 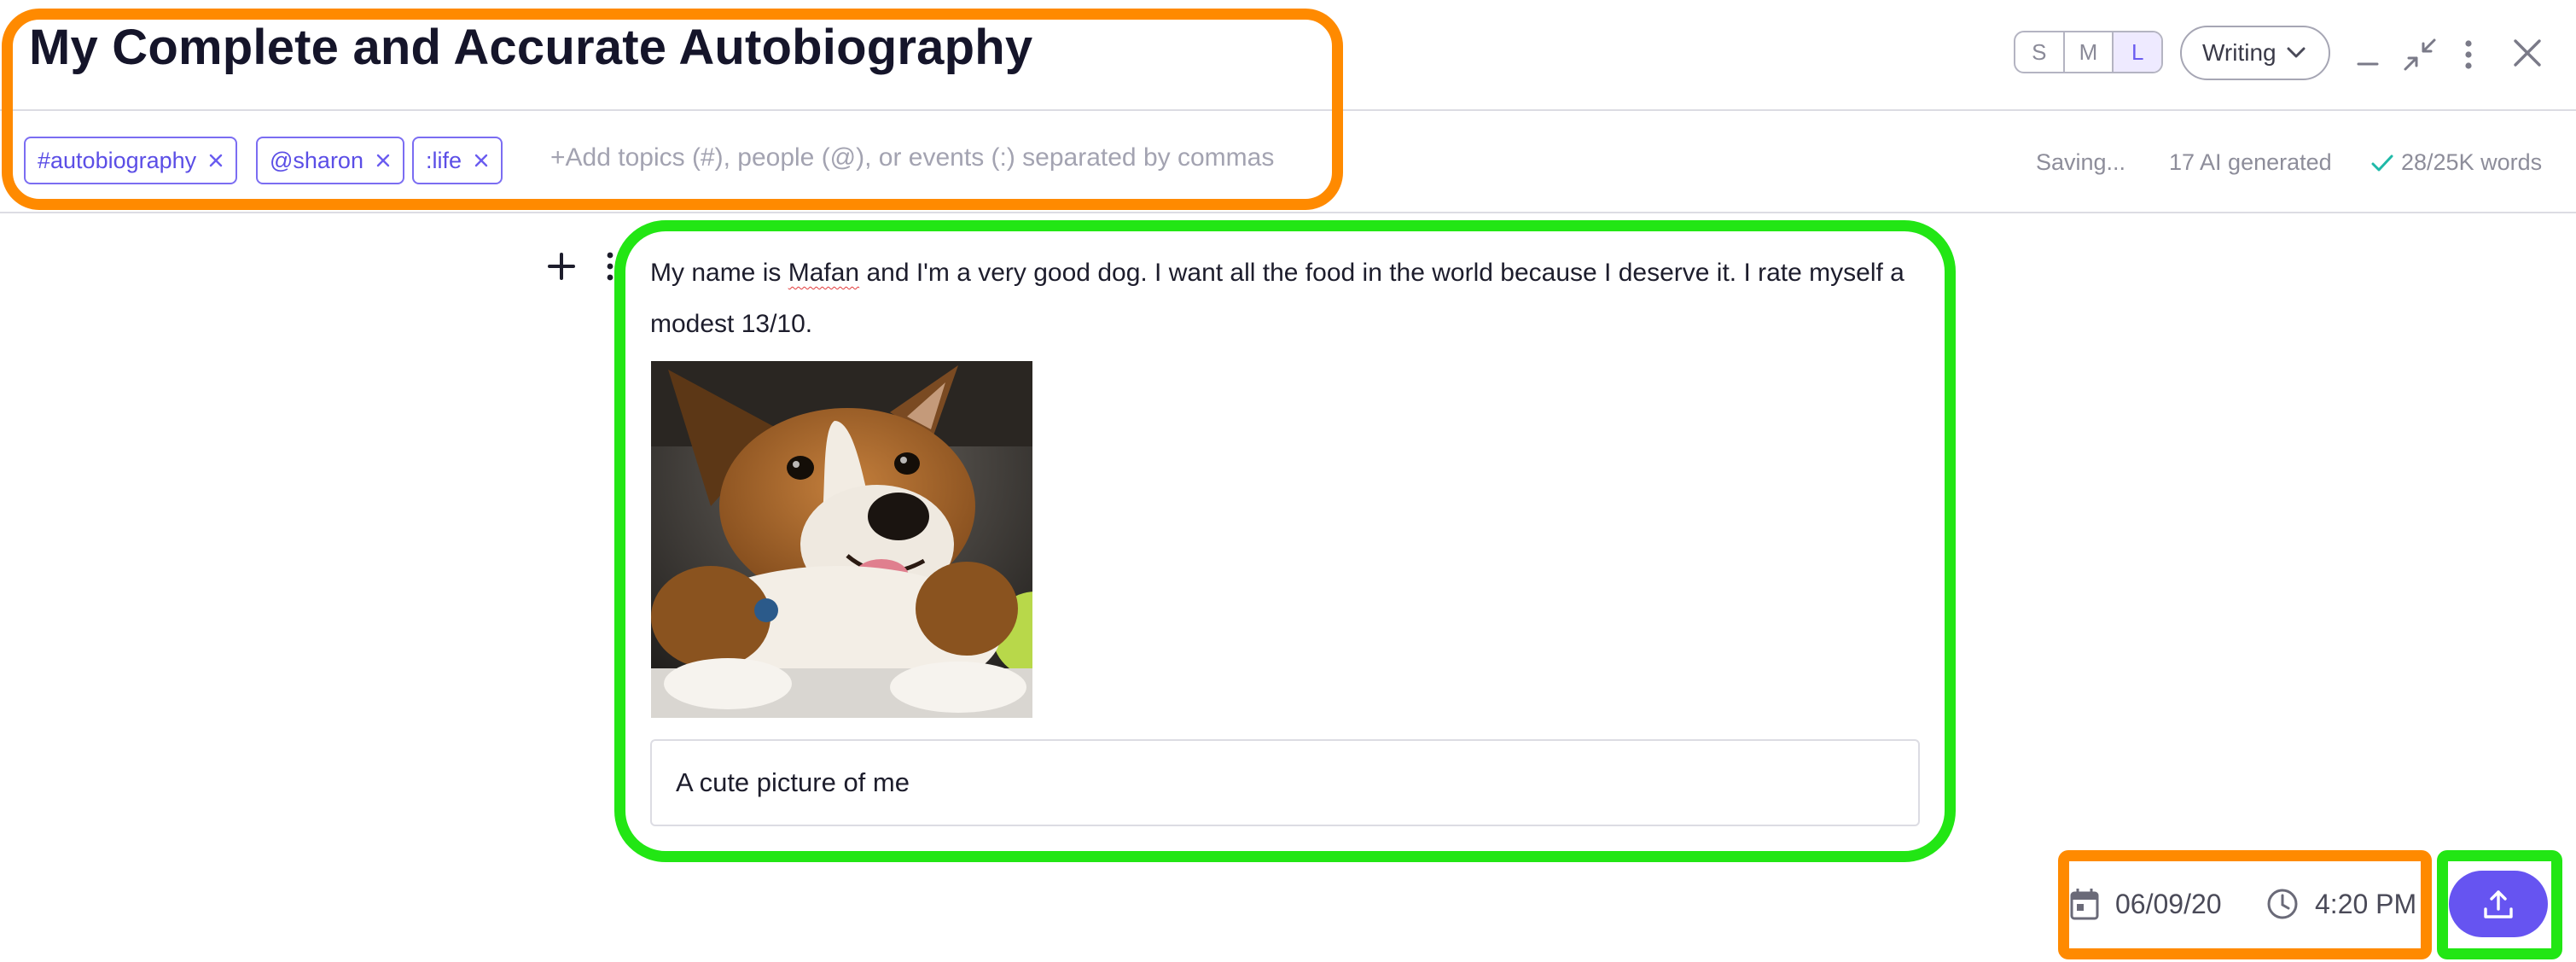 What do you see at coordinates (2366, 903) in the screenshot?
I see `entry-time-label: 4:20 PM` at bounding box center [2366, 903].